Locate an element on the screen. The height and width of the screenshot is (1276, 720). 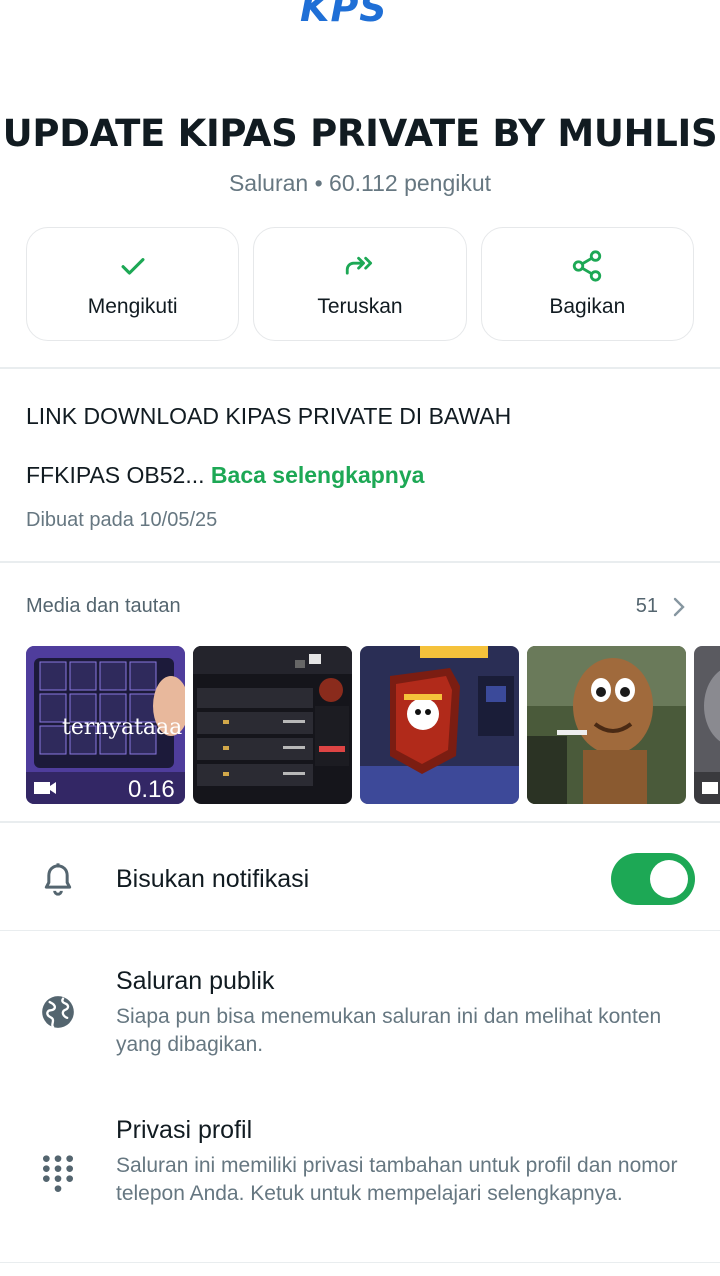
description-line-2: FFKIPAS OB52... Baca selengkapnya is located at coordinates (225, 475).